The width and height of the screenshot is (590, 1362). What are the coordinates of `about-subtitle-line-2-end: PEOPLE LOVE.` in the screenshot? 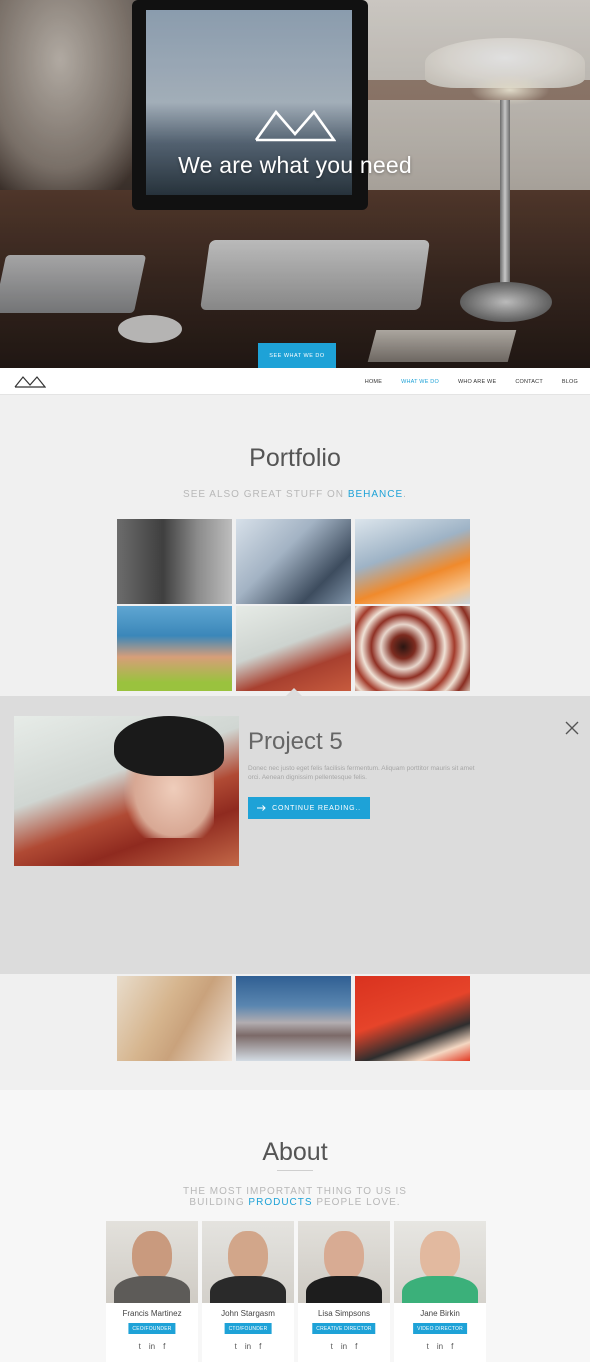 It's located at (356, 1202).